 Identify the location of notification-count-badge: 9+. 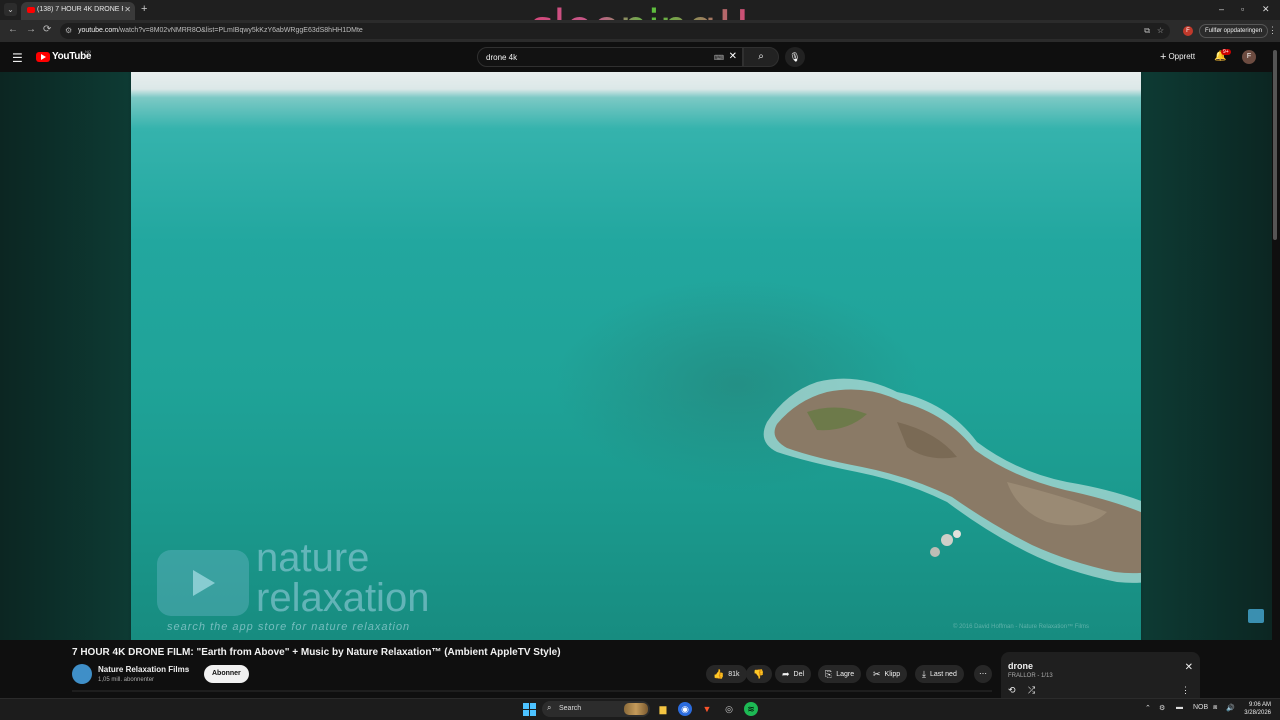
(1226, 52).